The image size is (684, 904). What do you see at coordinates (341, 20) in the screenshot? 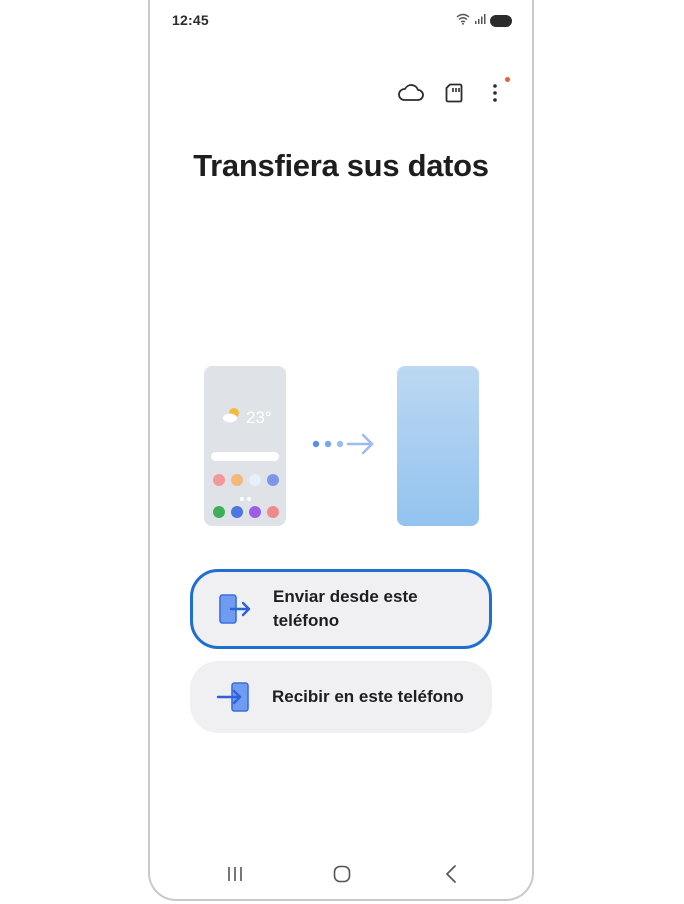
I see `status-bar: 12:45` at bounding box center [341, 20].